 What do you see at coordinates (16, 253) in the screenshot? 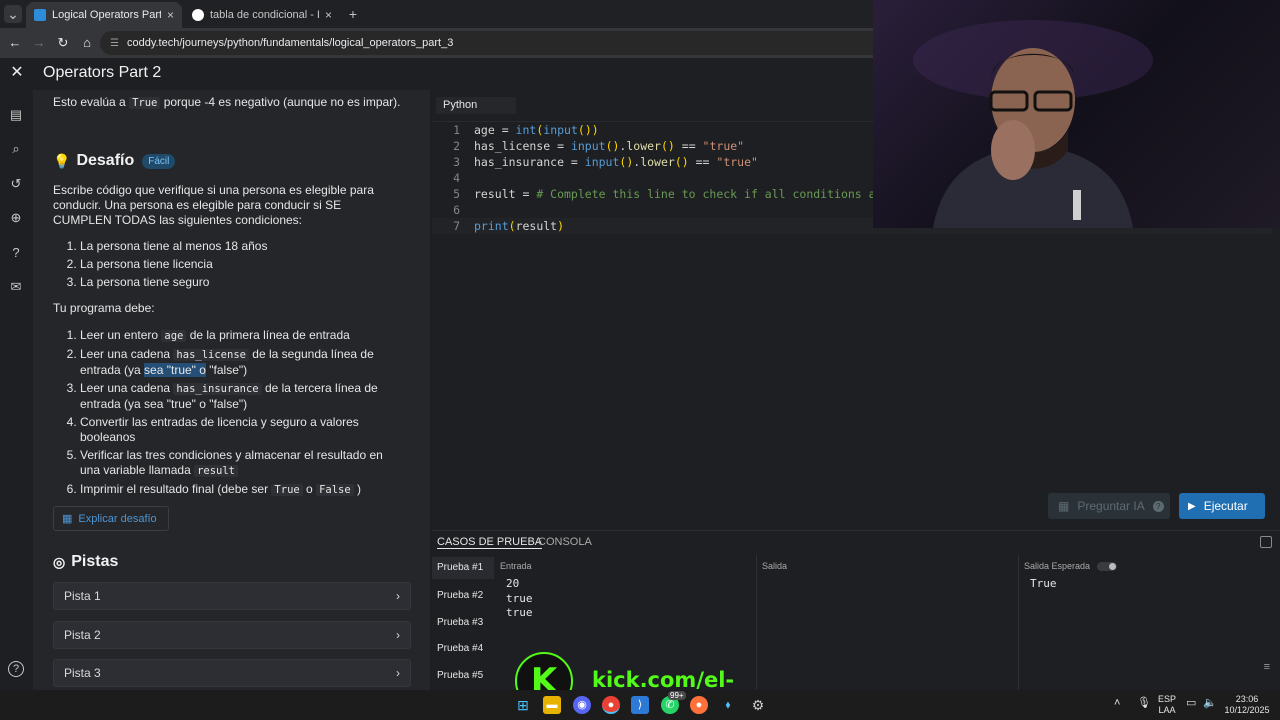
I see `help-bubble-icon: ?` at bounding box center [16, 253].